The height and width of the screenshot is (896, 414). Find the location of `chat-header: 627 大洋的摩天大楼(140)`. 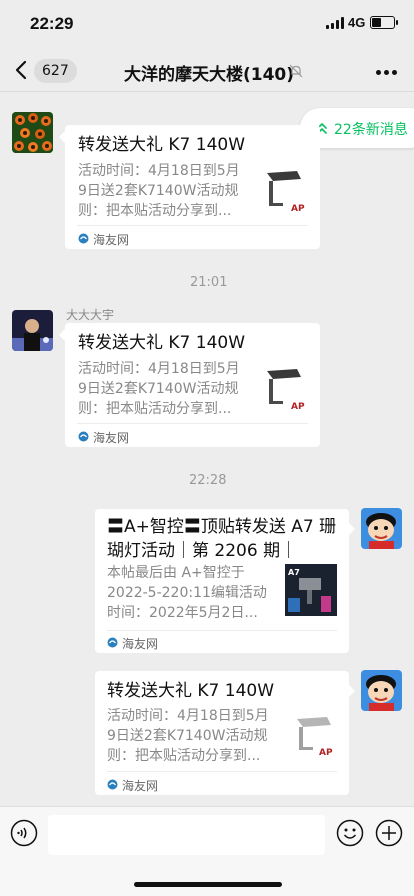

chat-header: 627 大洋的摩天大楼(140) is located at coordinates (207, 70).